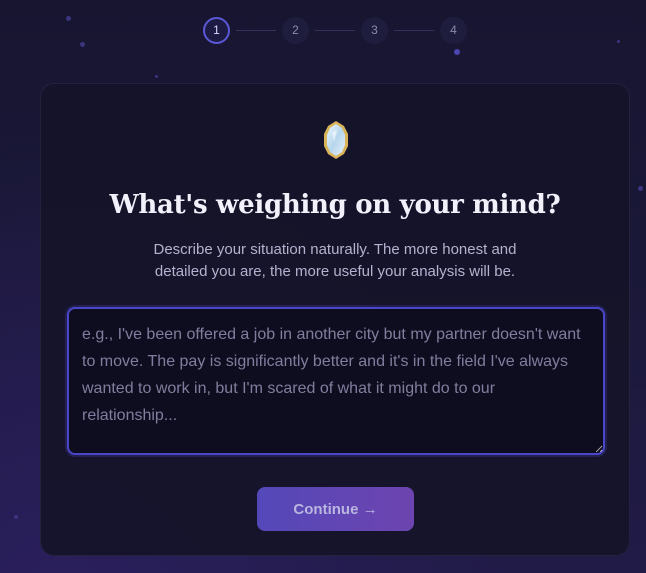  I want to click on step-3: 3, so click(374, 30).